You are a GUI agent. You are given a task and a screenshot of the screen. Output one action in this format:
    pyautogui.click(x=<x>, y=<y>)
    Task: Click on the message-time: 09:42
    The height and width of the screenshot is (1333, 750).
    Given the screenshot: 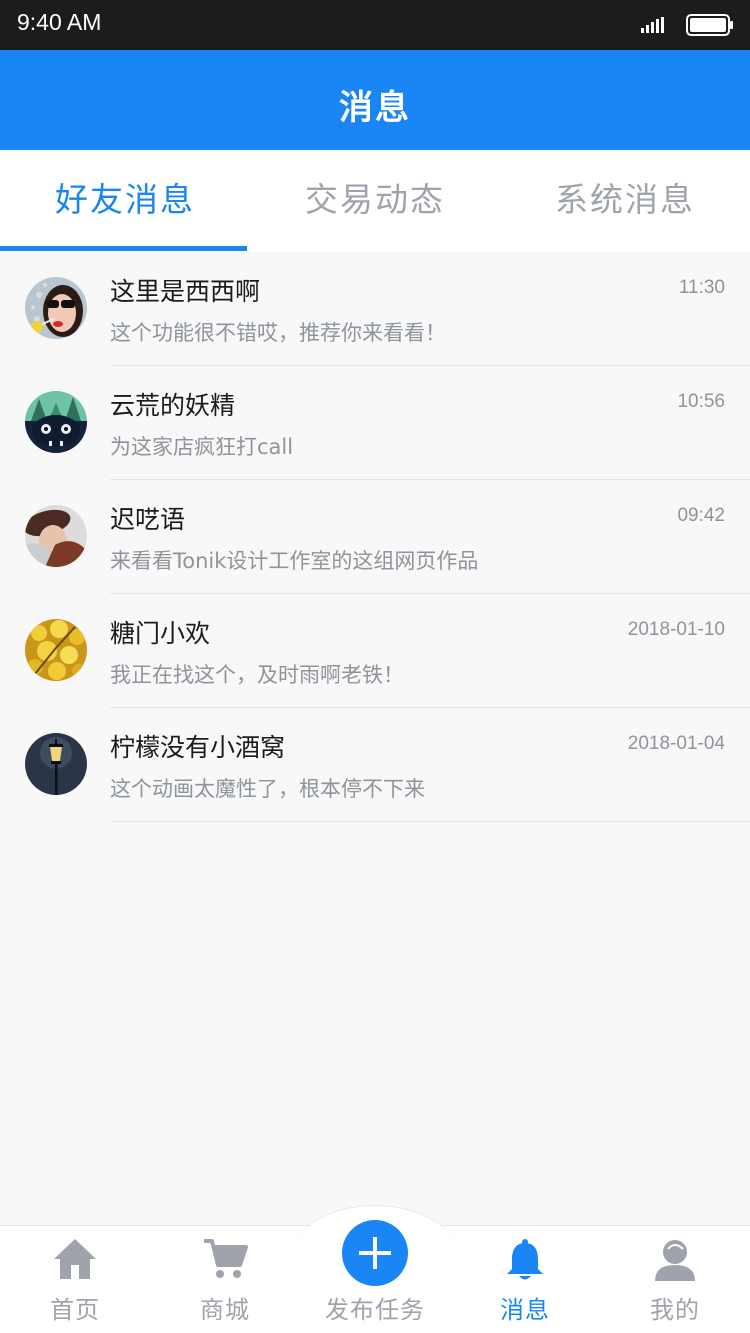 What is the action you would take?
    pyautogui.click(x=701, y=515)
    